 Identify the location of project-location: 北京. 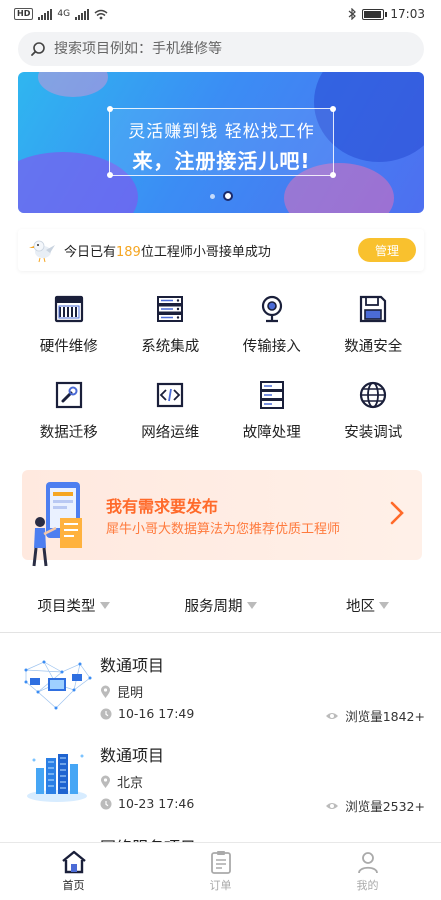
(121, 781).